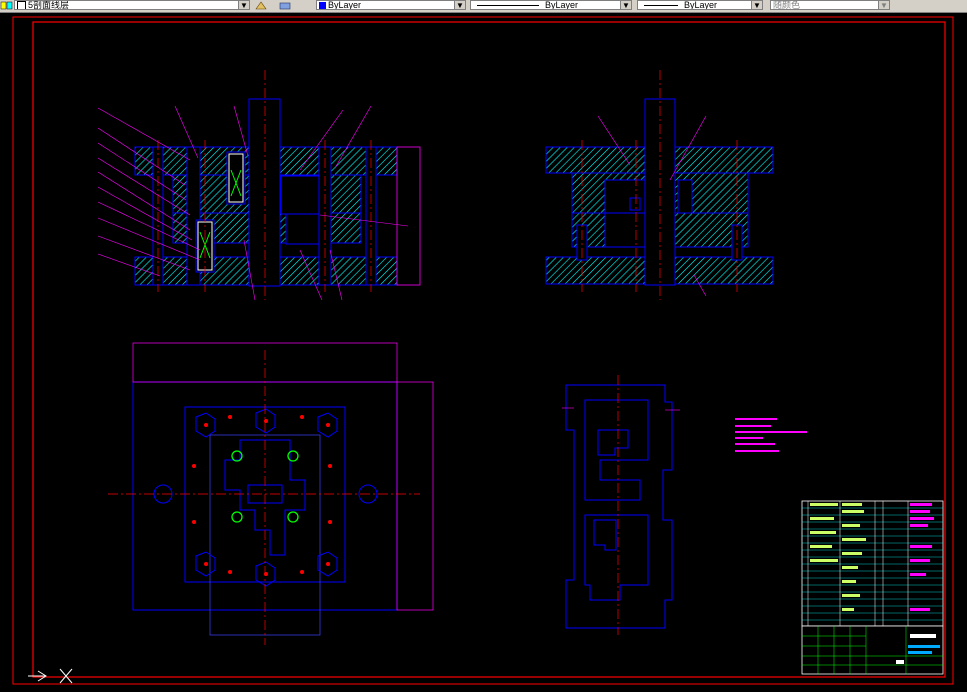  I want to click on make-current-layer-icon, so click(261, 5).